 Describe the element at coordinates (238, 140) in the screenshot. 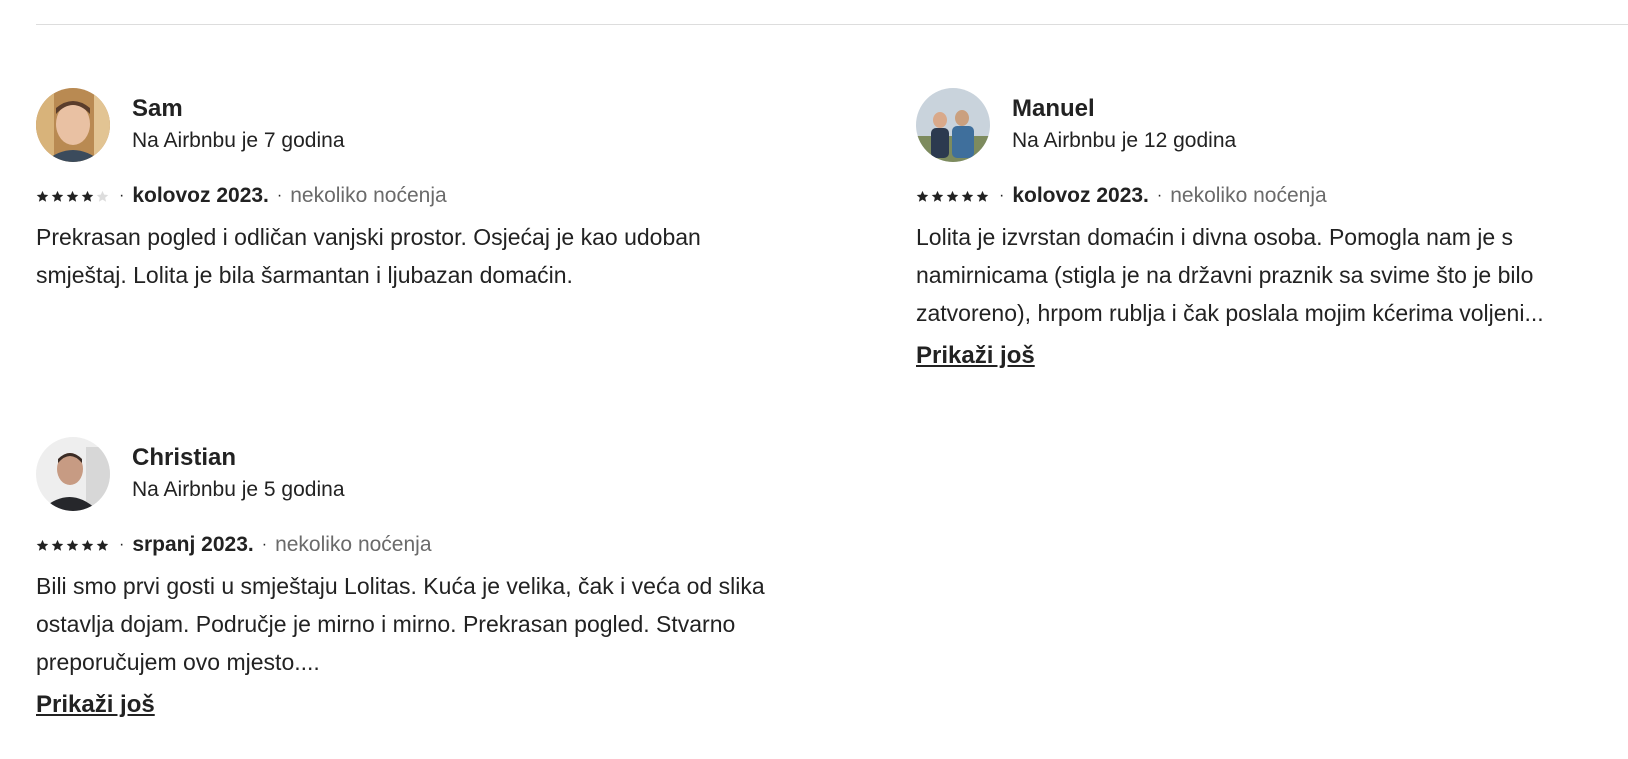

I see `reviewer-tenure: Na Airbnbu je 7 godina` at that location.